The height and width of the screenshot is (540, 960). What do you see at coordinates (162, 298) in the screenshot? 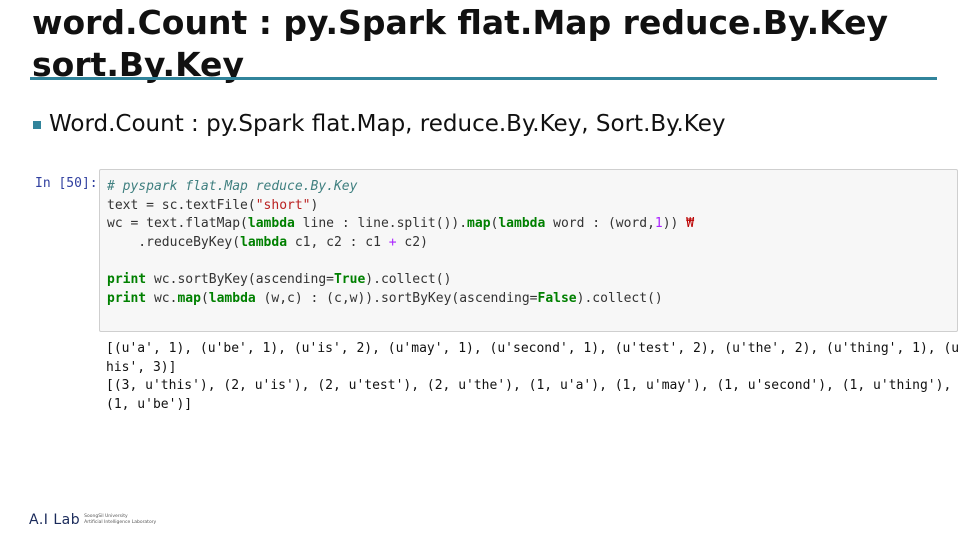
I see `code-token: wc.` at bounding box center [162, 298].